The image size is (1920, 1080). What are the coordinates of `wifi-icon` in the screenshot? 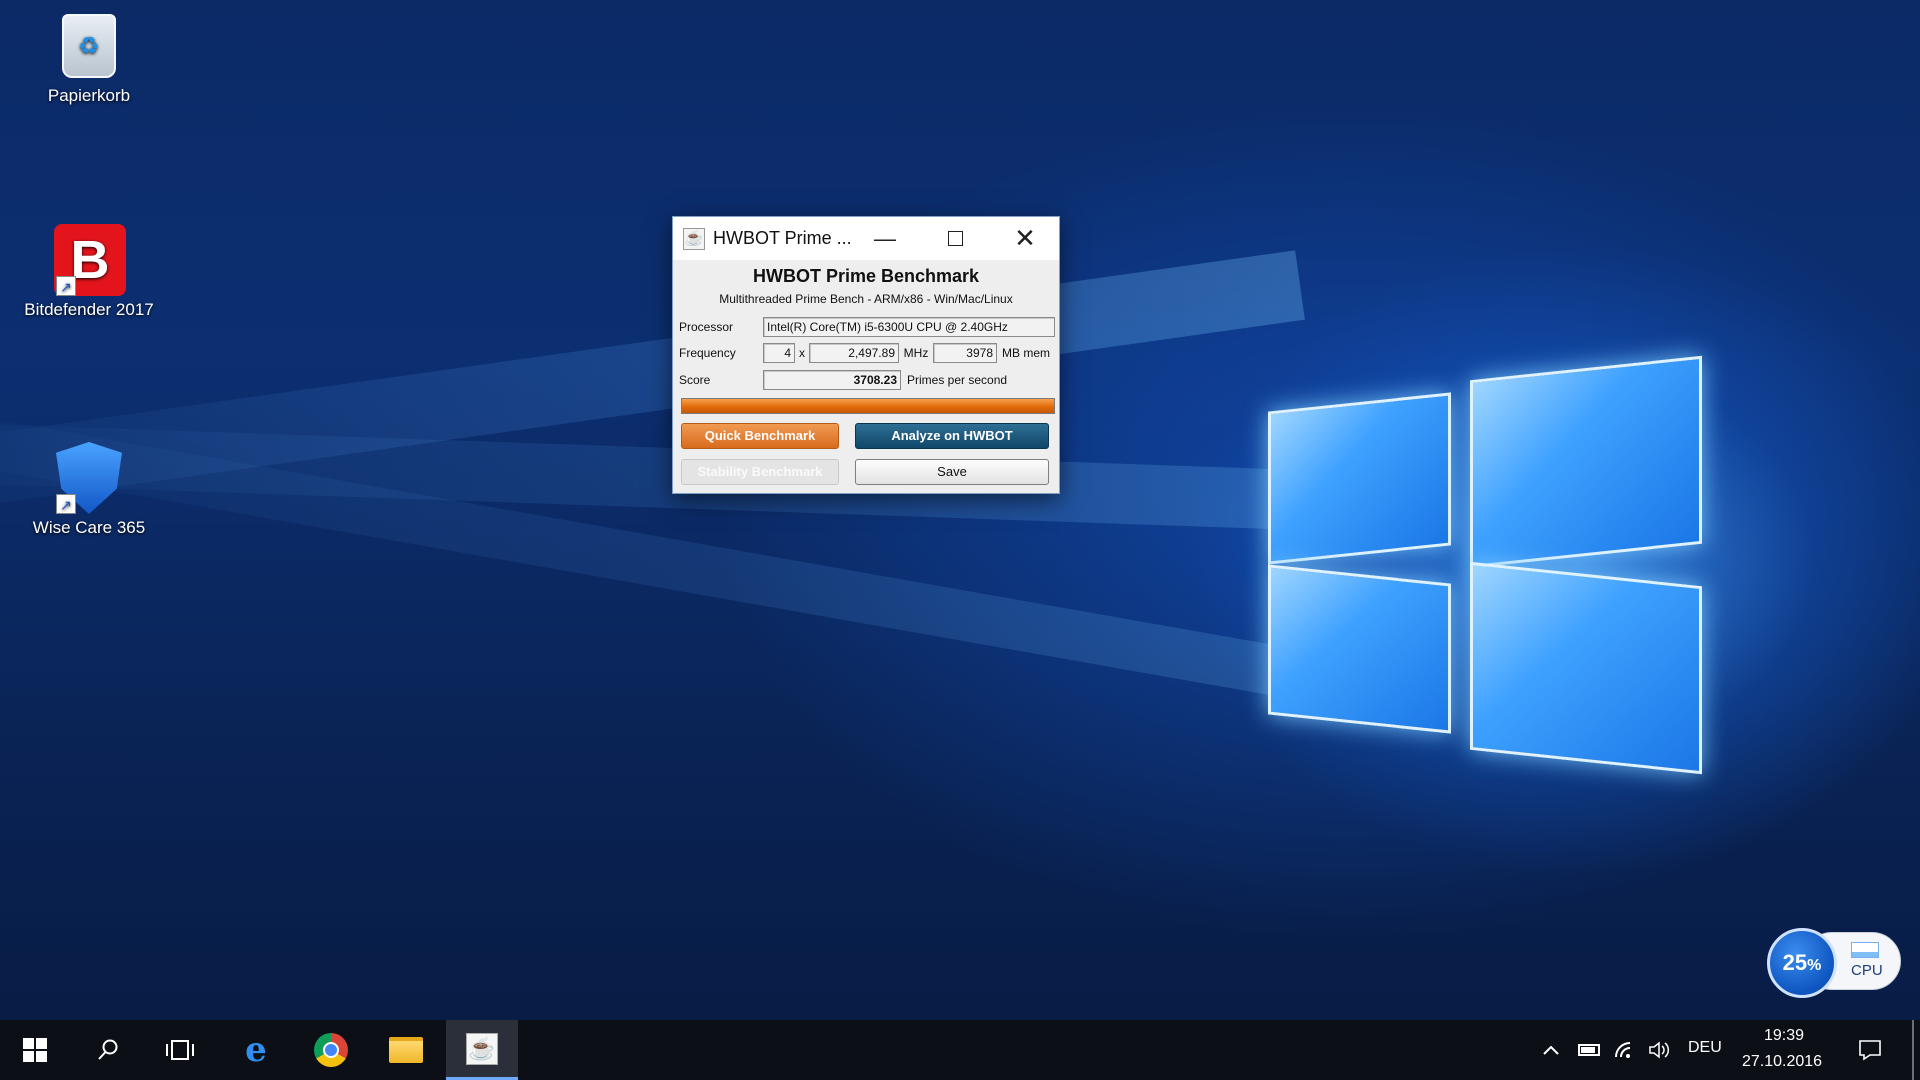 It's located at (1623, 1050).